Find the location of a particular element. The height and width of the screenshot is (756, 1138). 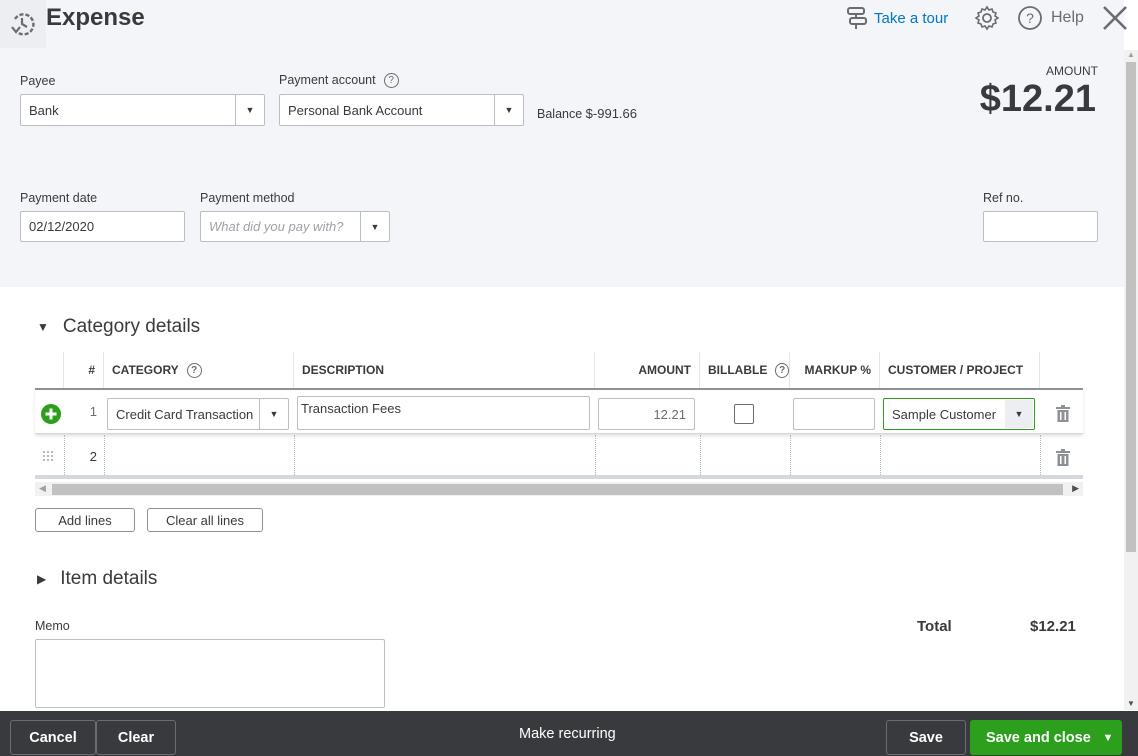

amount-input: 12.21 is located at coordinates (646, 414).